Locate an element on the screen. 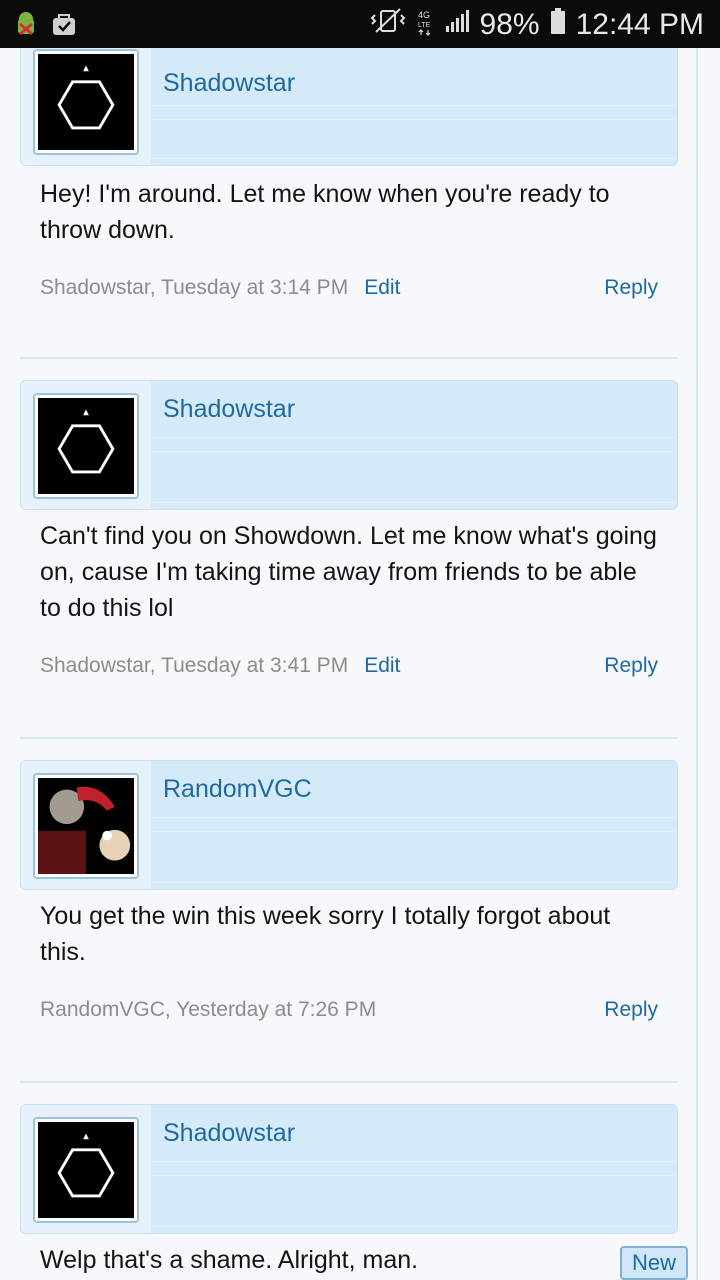 The width and height of the screenshot is (720, 1280). battery-percent: 98% is located at coordinates (509, 24).